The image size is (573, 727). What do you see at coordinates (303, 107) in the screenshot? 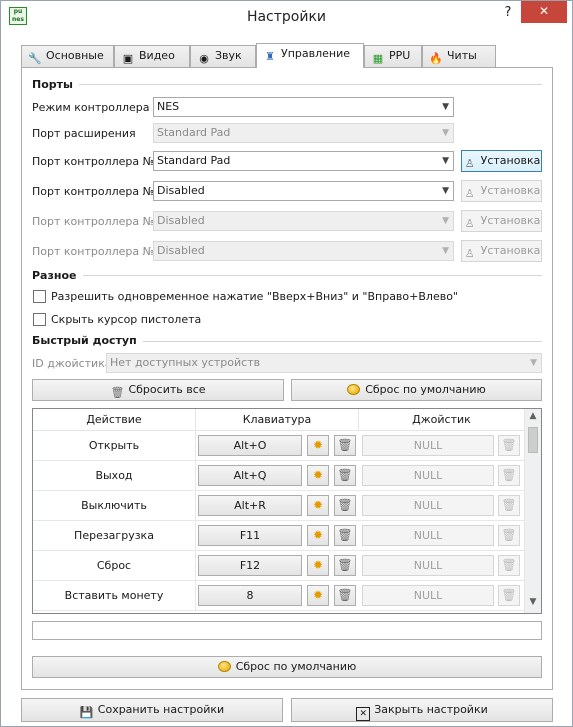
I see `controller-mode-select: NES ▼` at bounding box center [303, 107].